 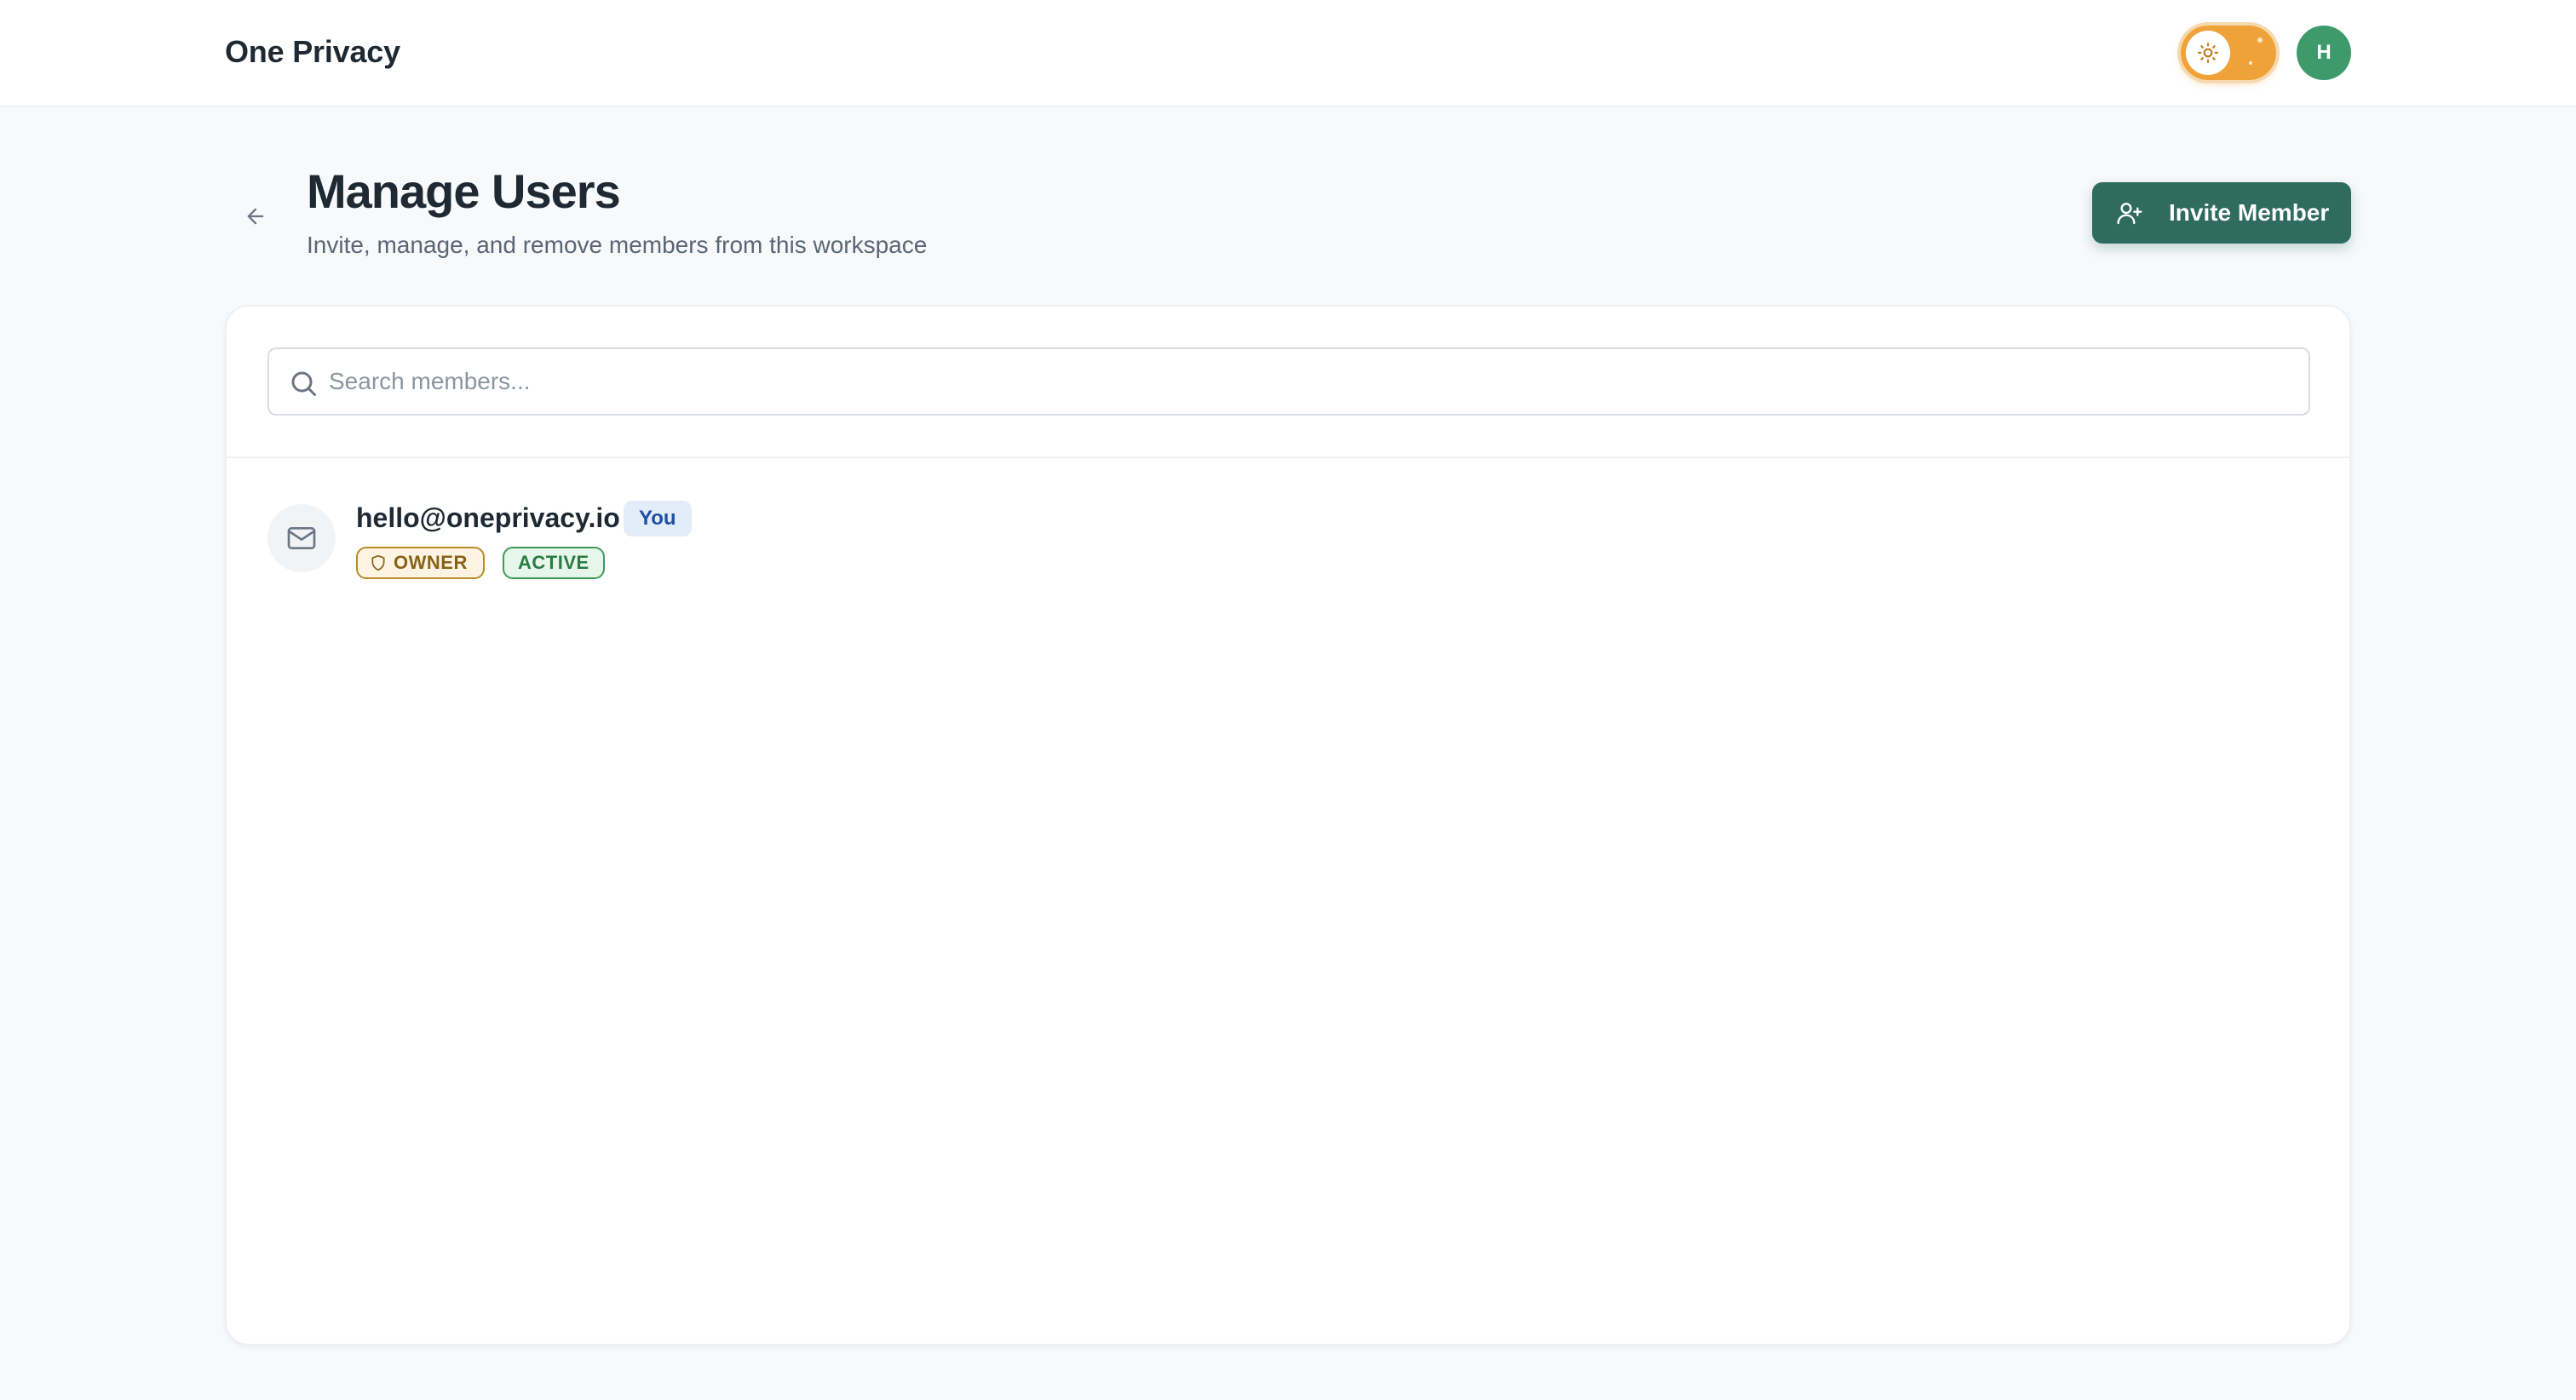 I want to click on status-badge: ACTIVE, so click(x=554, y=563).